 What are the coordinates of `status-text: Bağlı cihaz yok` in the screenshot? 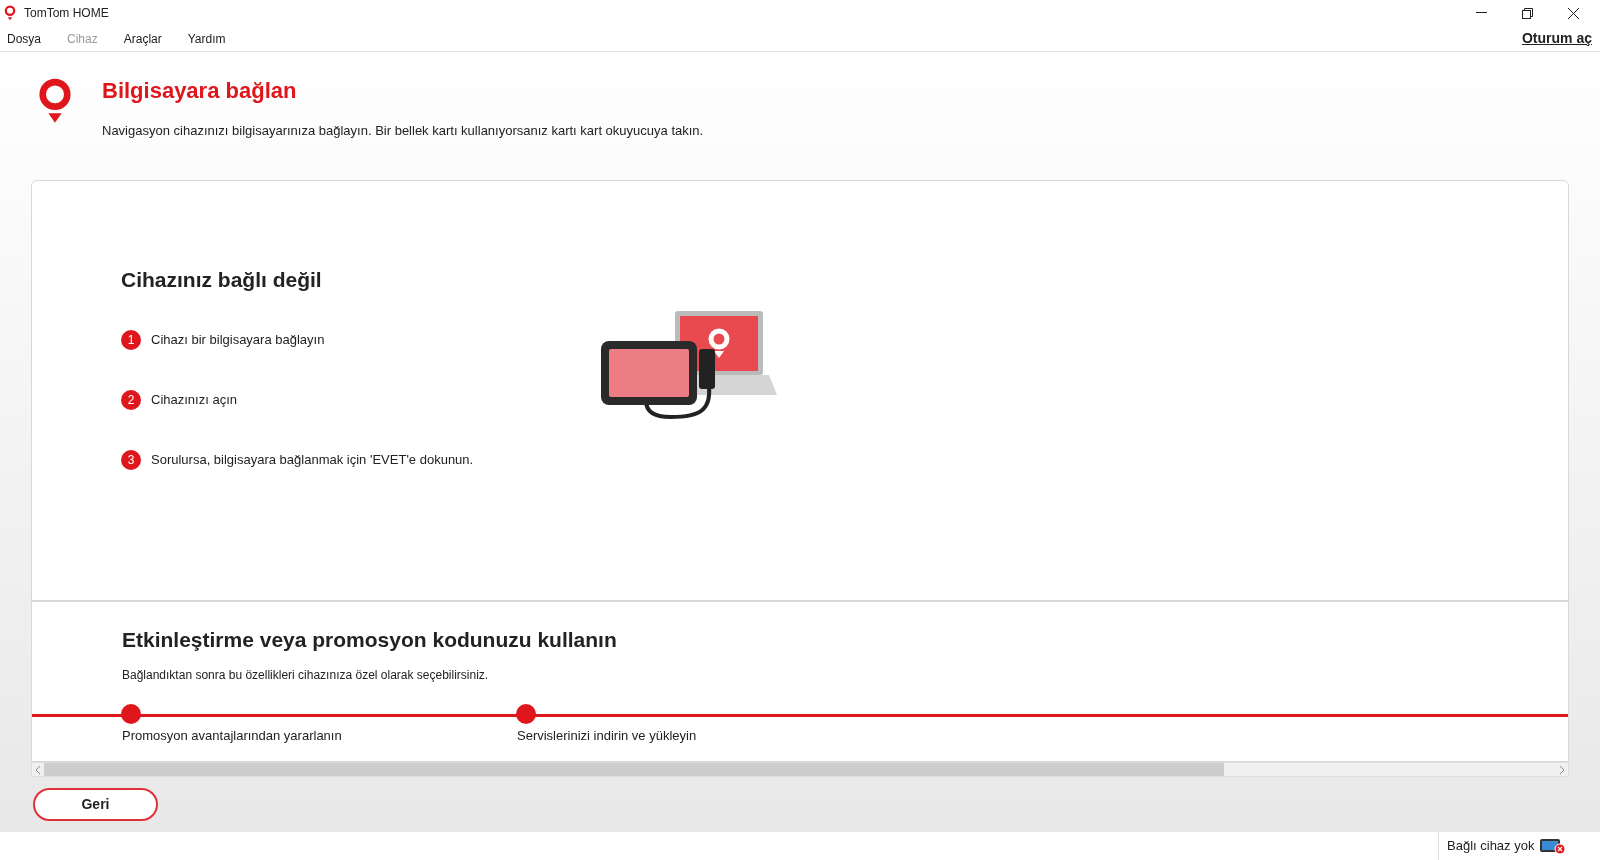 It's located at (1491, 846).